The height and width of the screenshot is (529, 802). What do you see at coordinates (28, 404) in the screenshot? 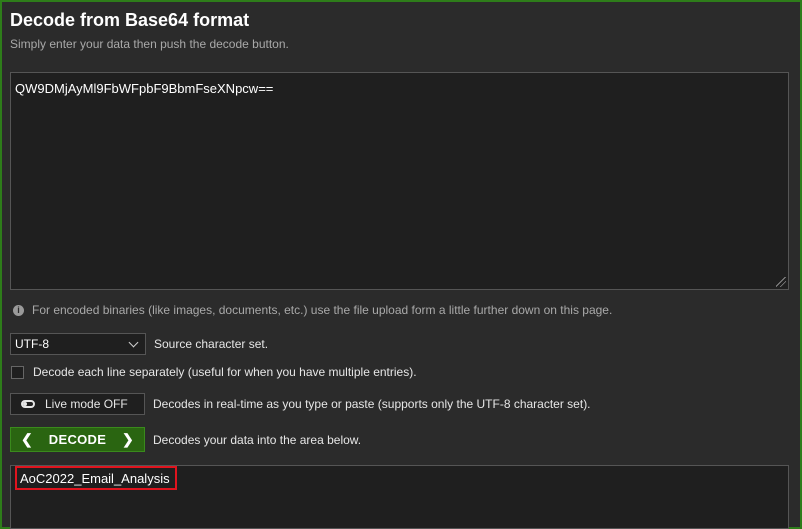
I see `toggle-icon` at bounding box center [28, 404].